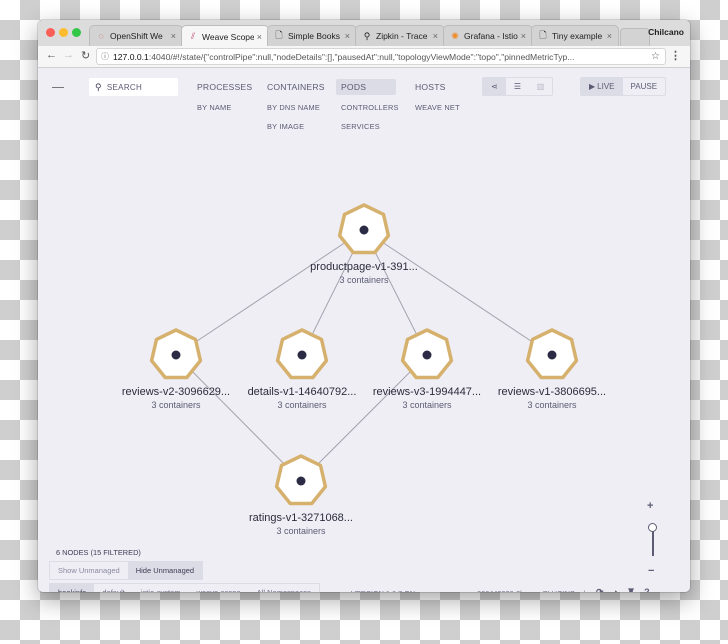  What do you see at coordinates (675, 55) in the screenshot?
I see `browser-menu-icon: ⋮` at bounding box center [675, 55].